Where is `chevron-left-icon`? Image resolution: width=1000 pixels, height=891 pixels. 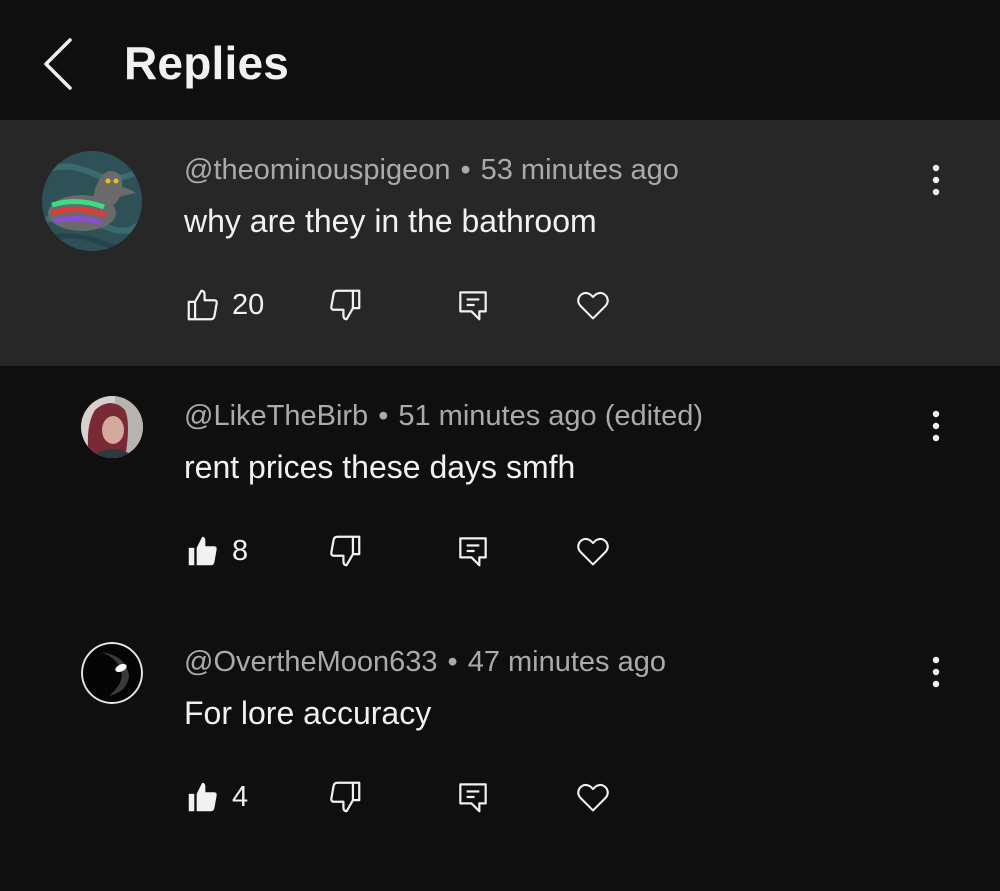 chevron-left-icon is located at coordinates (58, 64).